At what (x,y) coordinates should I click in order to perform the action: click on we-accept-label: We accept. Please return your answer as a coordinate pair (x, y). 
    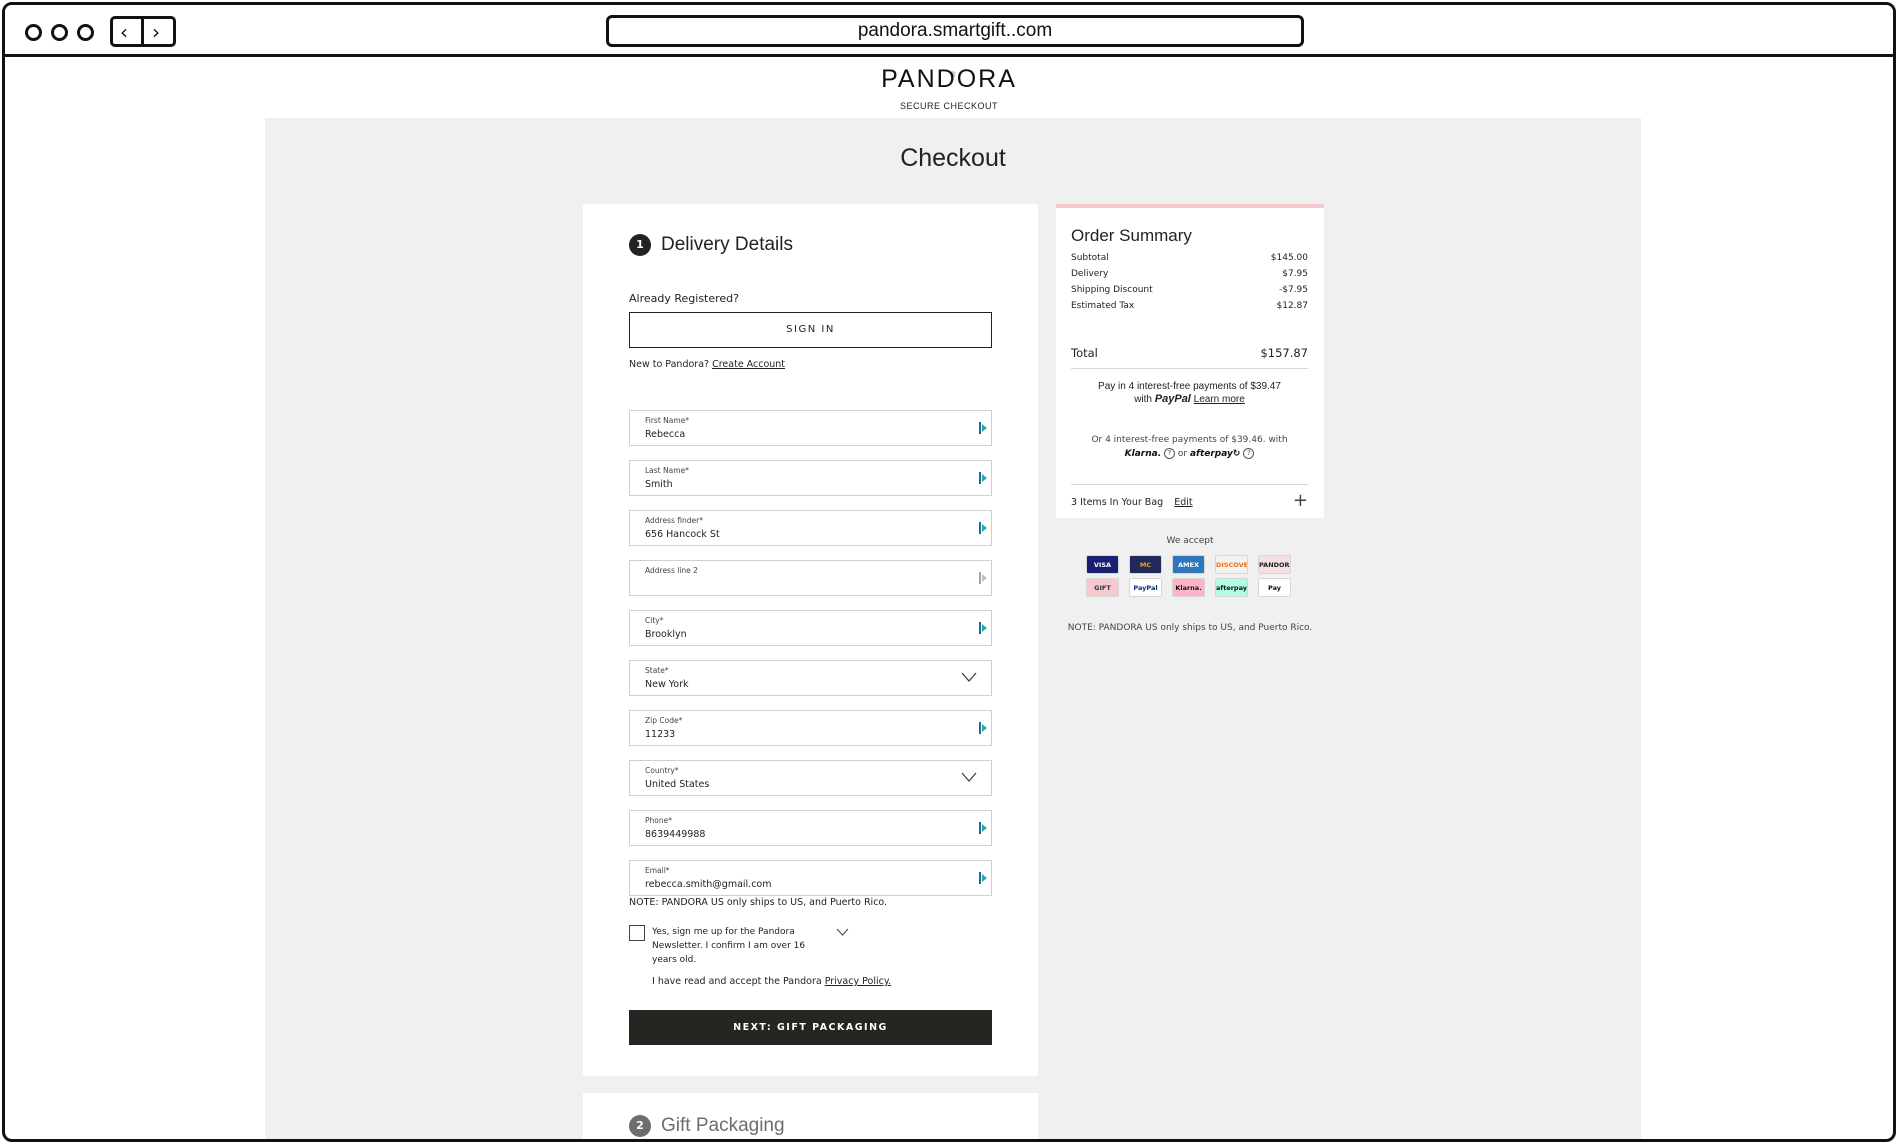
    Looking at the image, I should click on (1190, 541).